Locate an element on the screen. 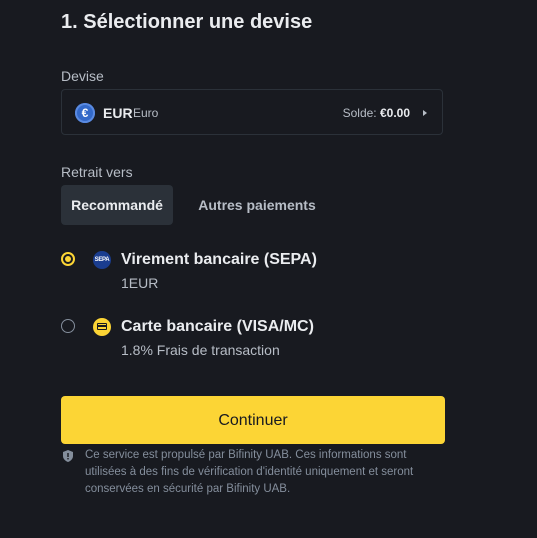 This screenshot has height=538, width=537. tab-other-payments: Autres paiements is located at coordinates (257, 205).